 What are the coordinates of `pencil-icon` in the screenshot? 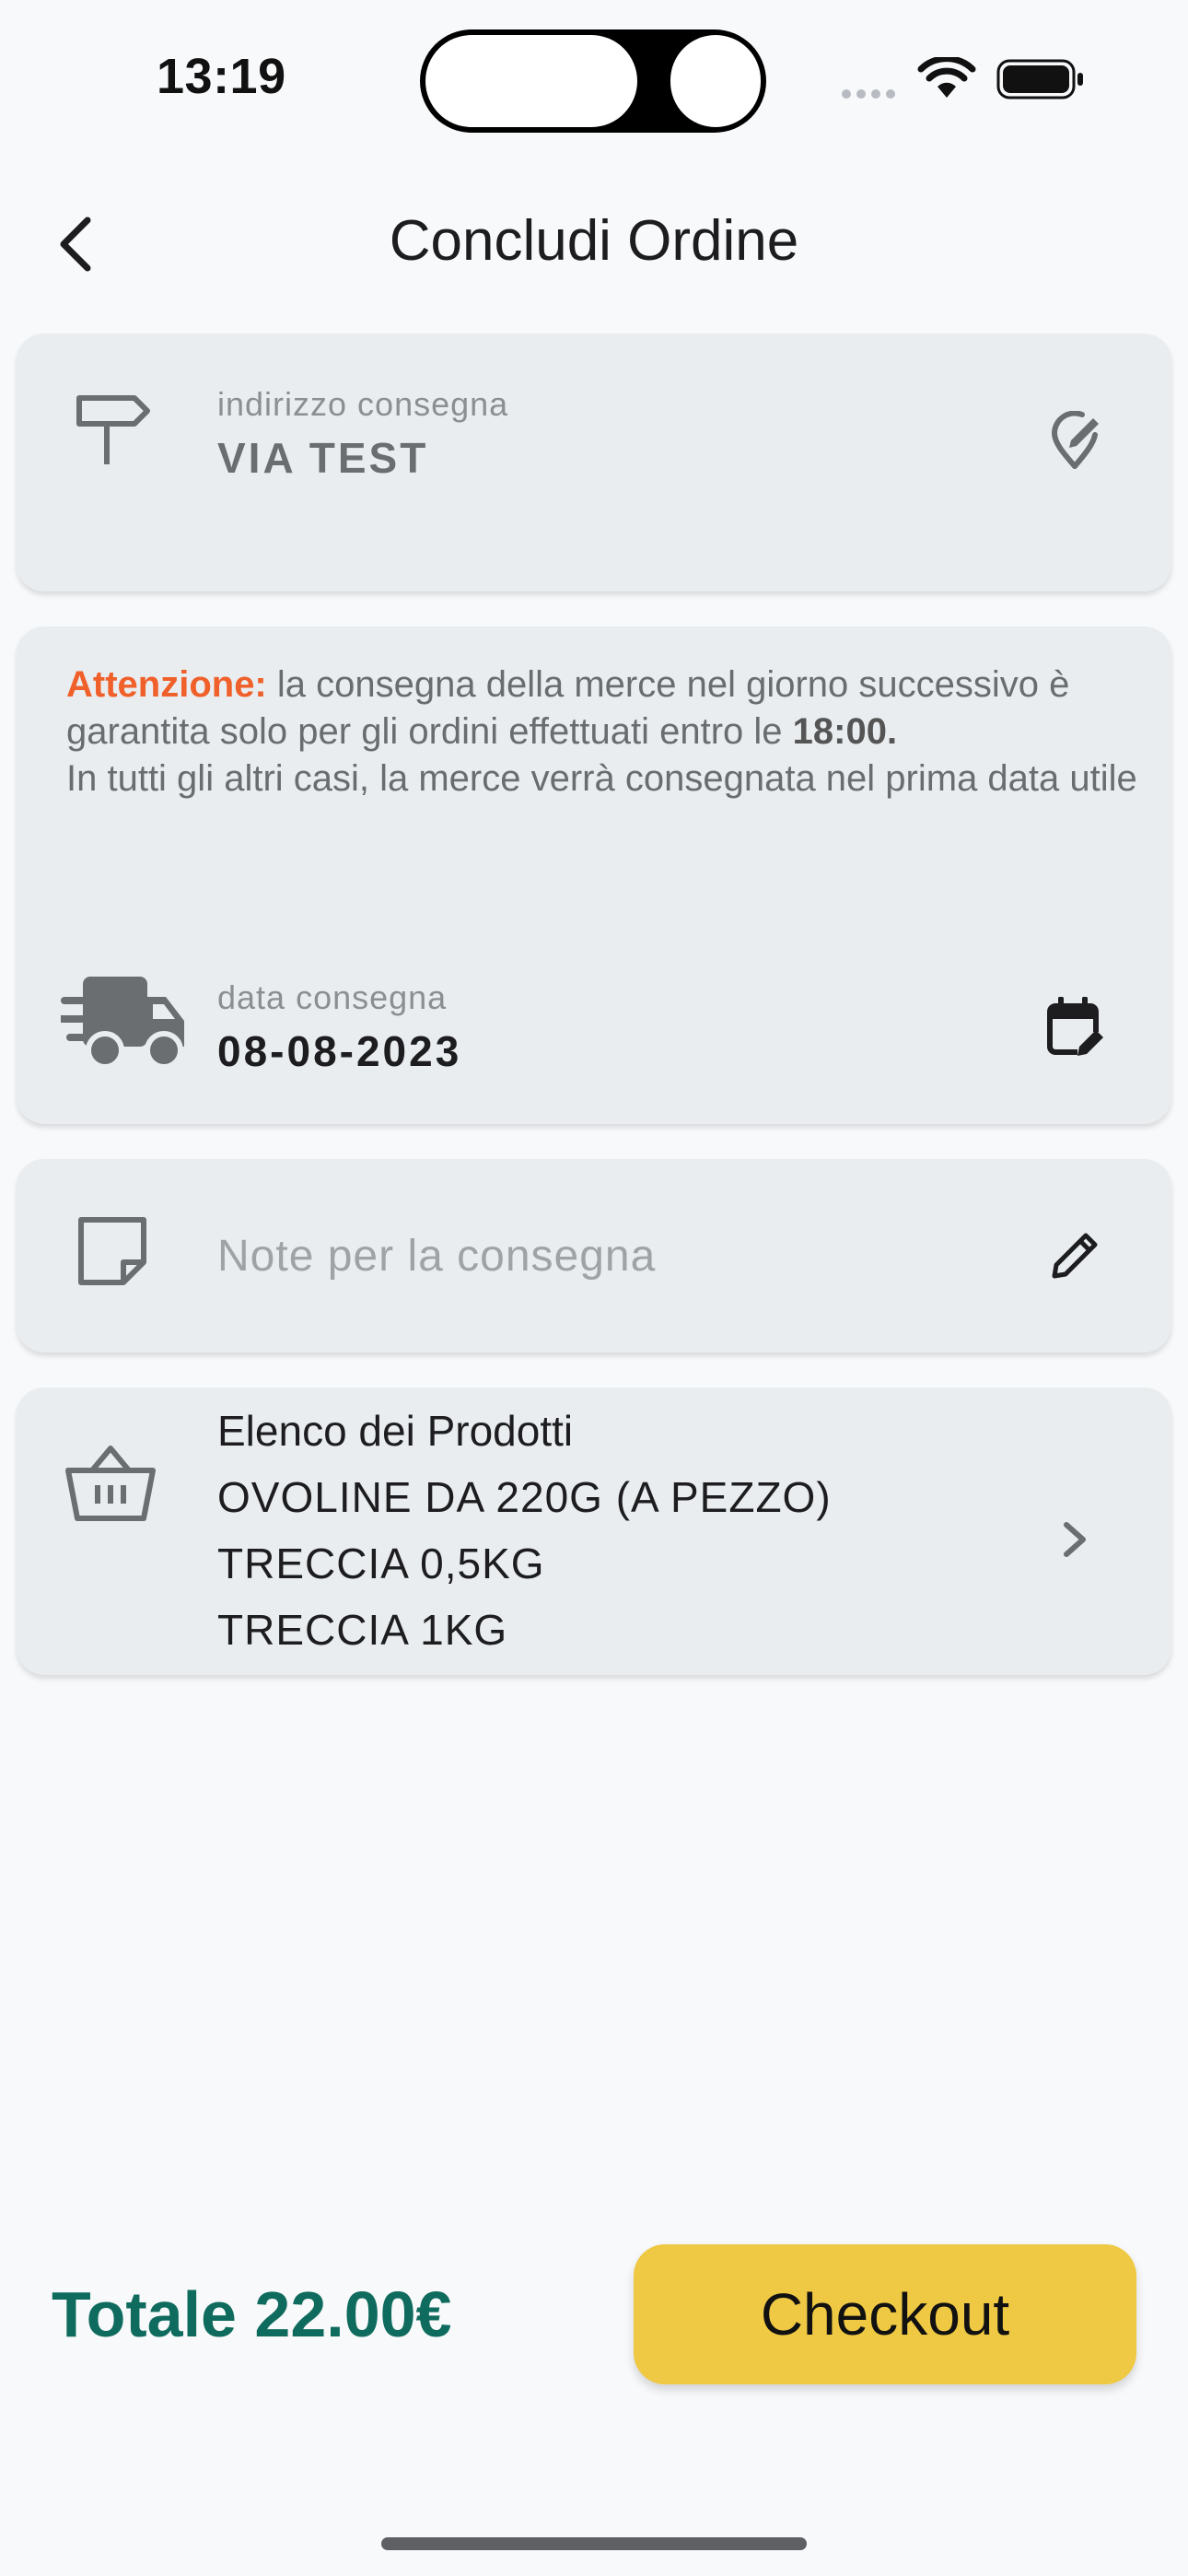 It's located at (1075, 1256).